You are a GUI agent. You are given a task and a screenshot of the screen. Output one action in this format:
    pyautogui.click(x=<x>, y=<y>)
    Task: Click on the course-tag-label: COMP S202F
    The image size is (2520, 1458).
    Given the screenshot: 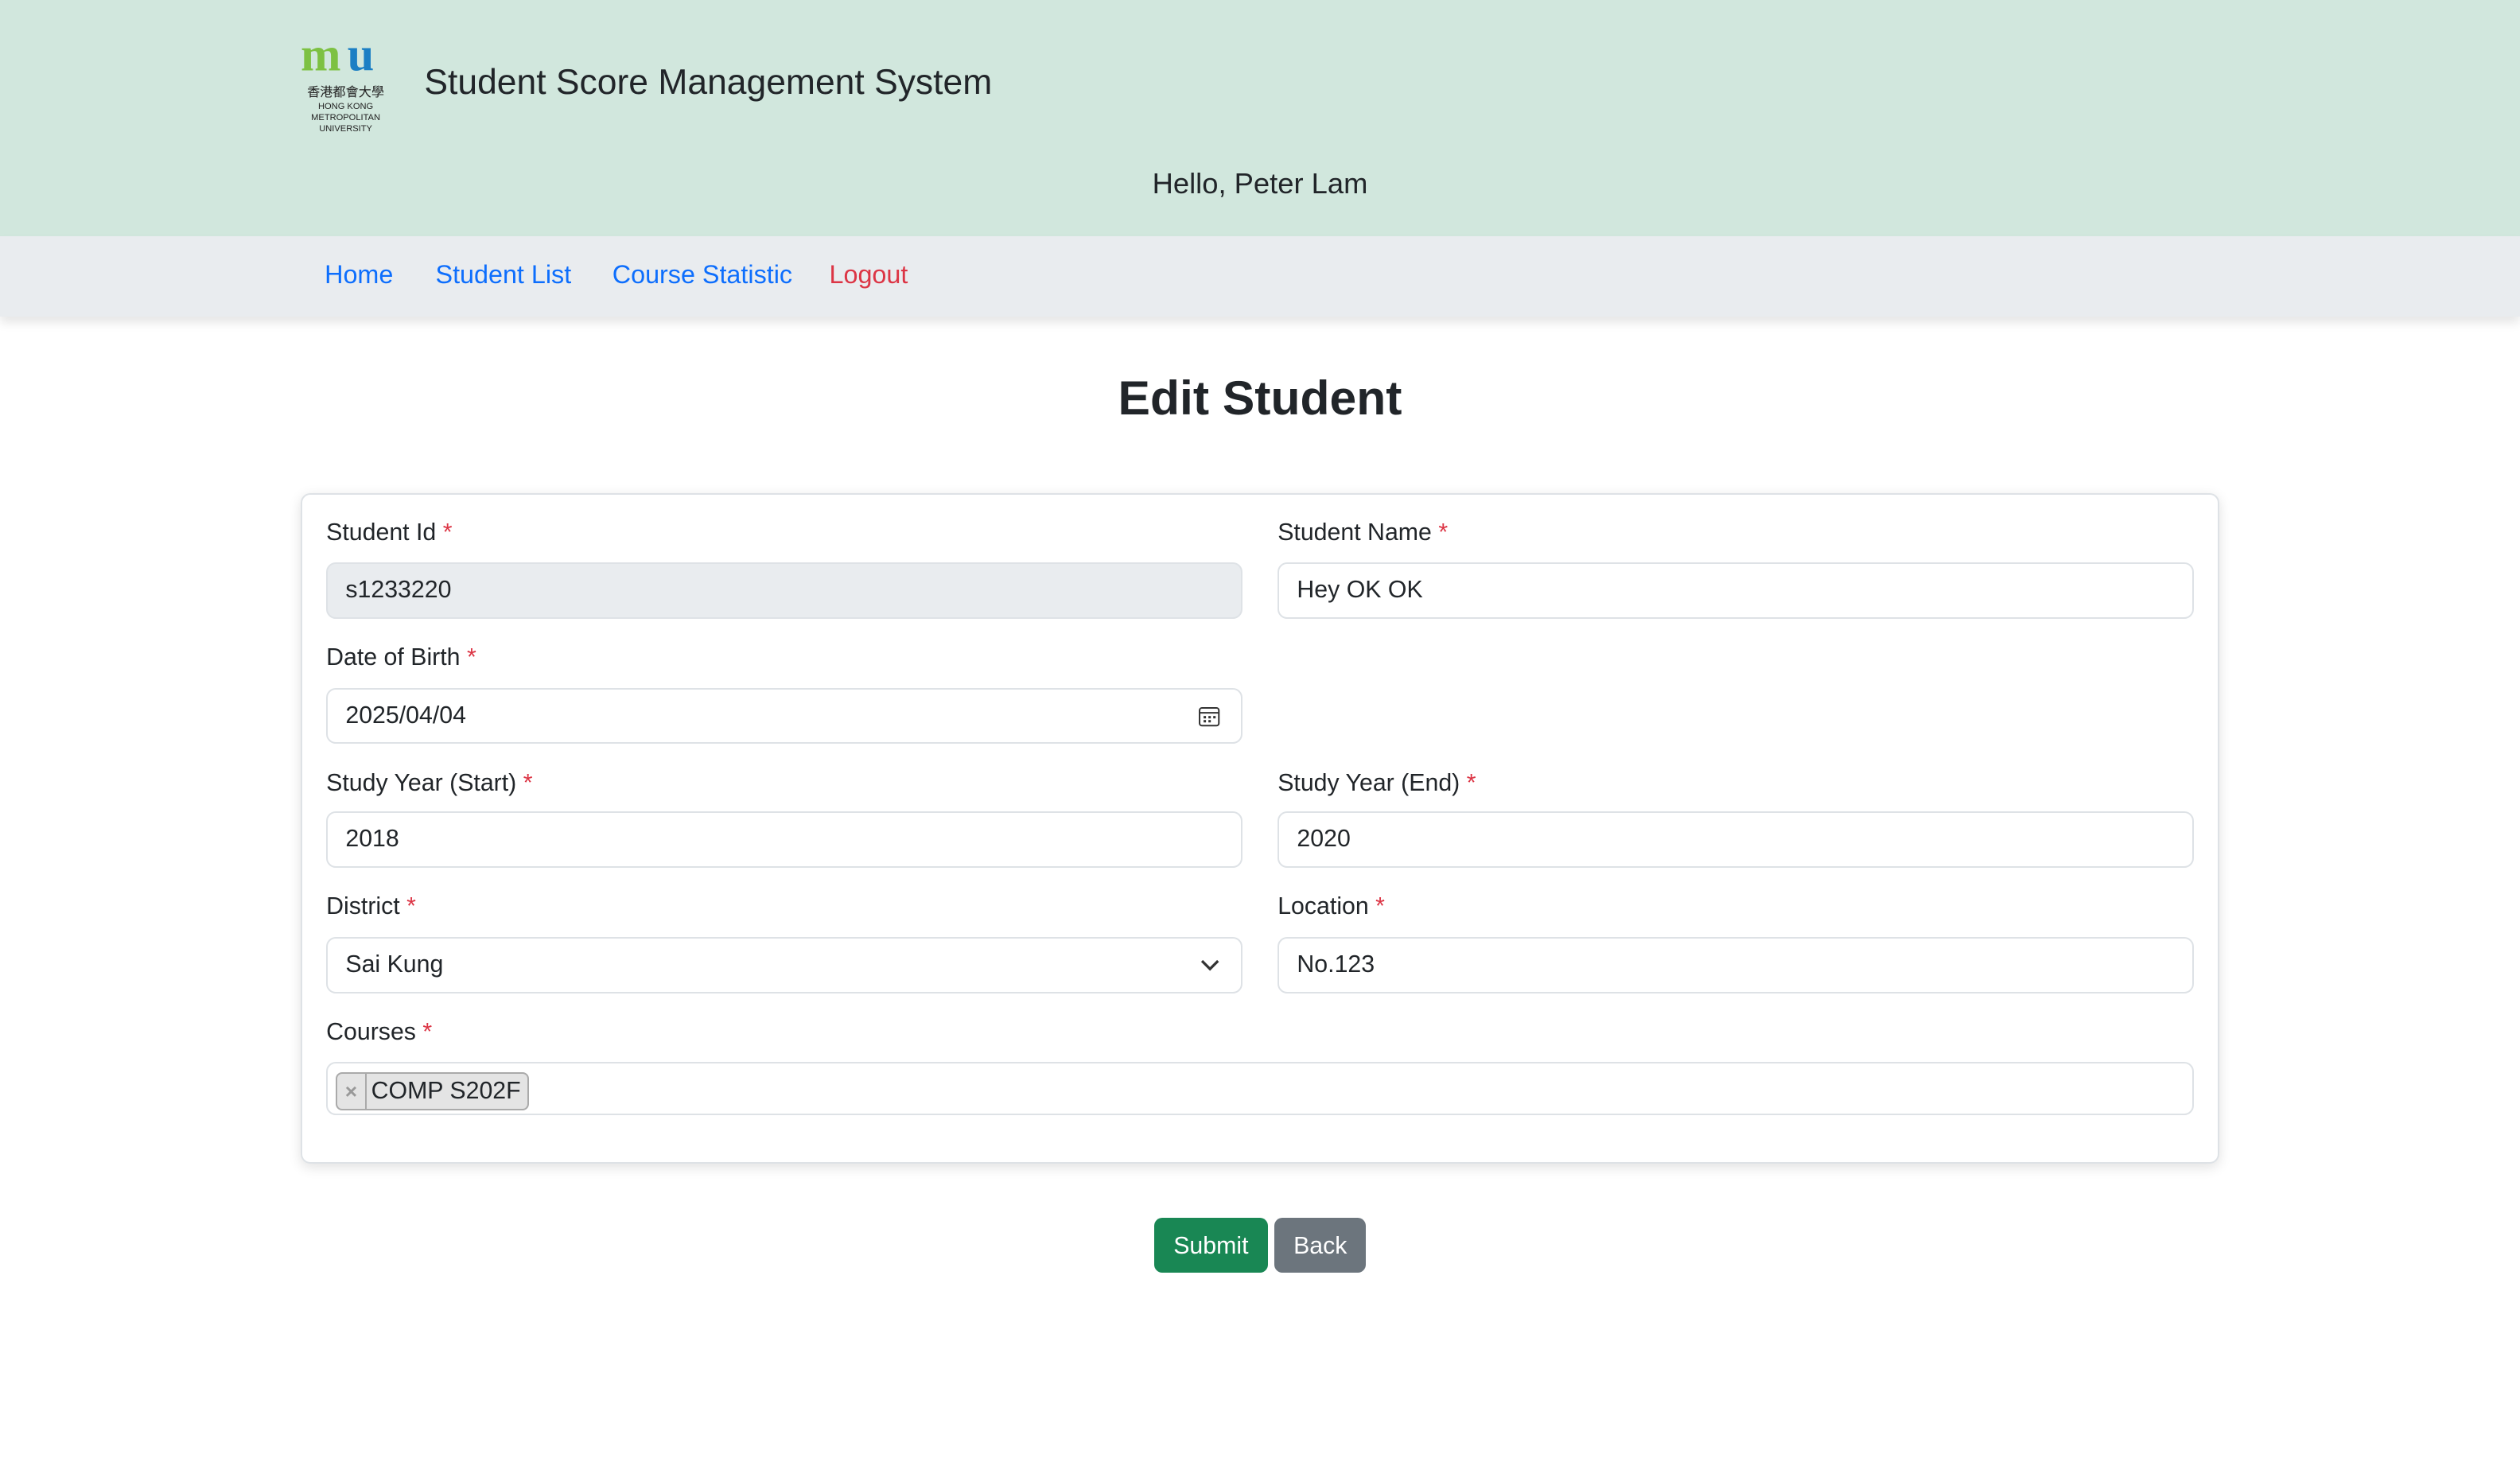 What is the action you would take?
    pyautogui.click(x=446, y=1090)
    